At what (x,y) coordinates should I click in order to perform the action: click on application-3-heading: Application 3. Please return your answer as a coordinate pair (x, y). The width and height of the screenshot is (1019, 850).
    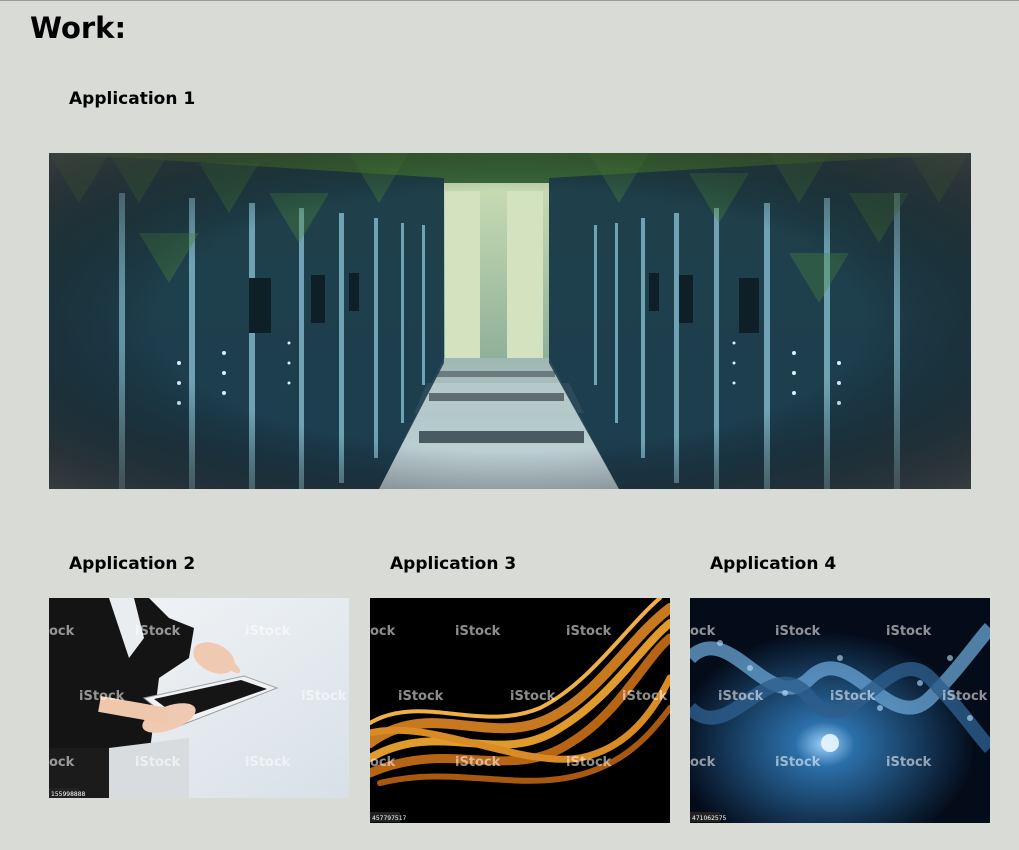
    Looking at the image, I should click on (453, 564).